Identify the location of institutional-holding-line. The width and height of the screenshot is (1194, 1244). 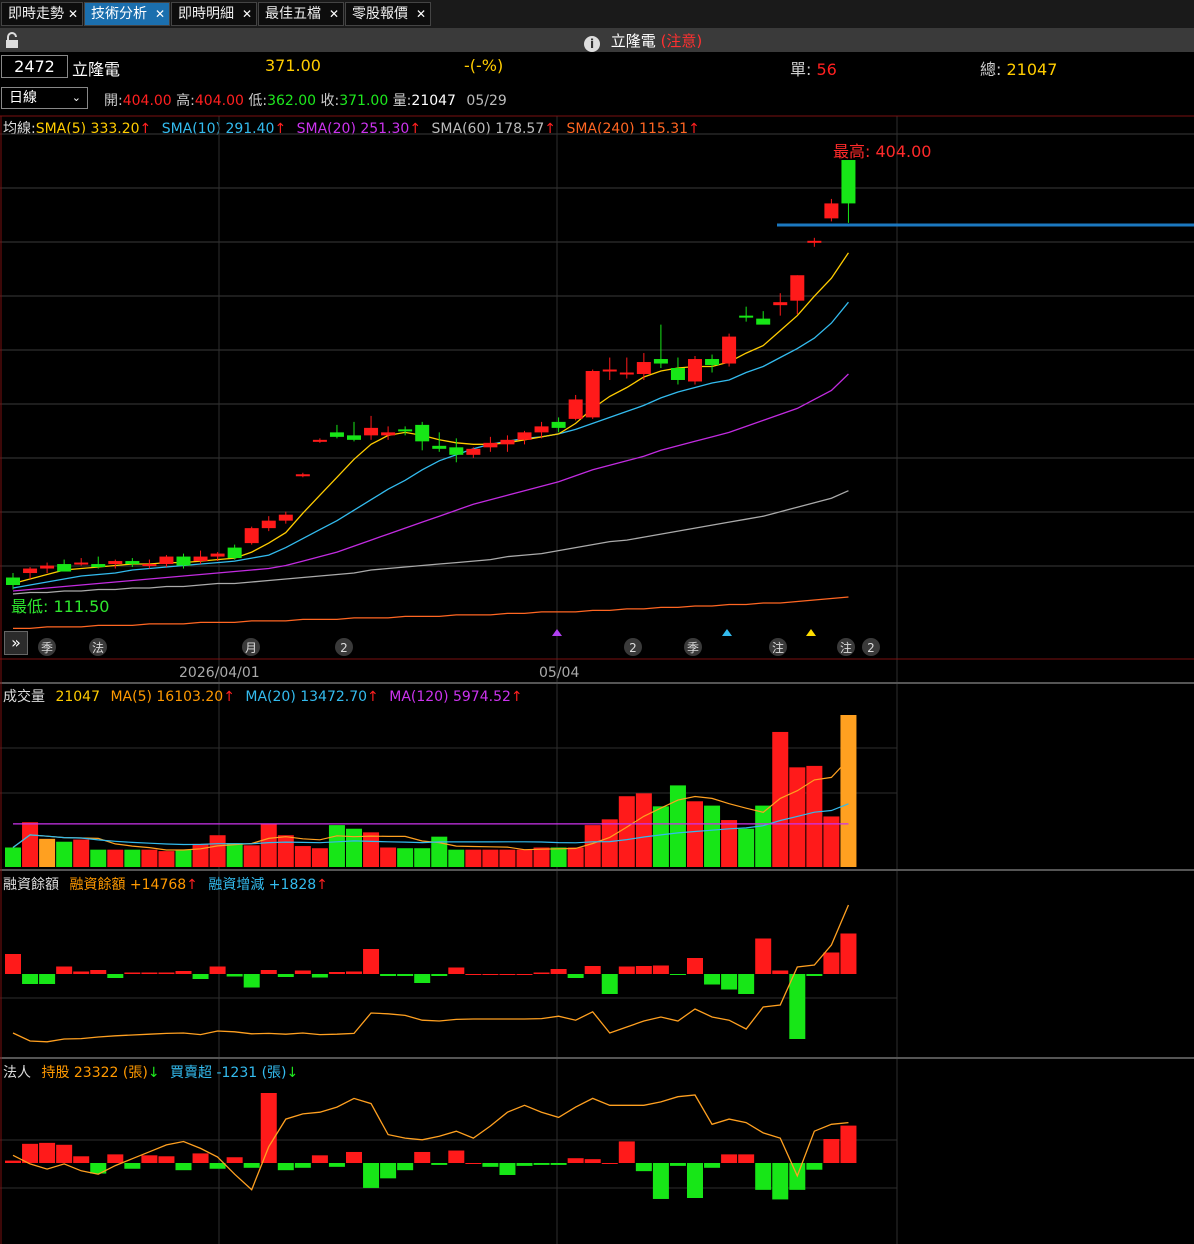
(430, 1142).